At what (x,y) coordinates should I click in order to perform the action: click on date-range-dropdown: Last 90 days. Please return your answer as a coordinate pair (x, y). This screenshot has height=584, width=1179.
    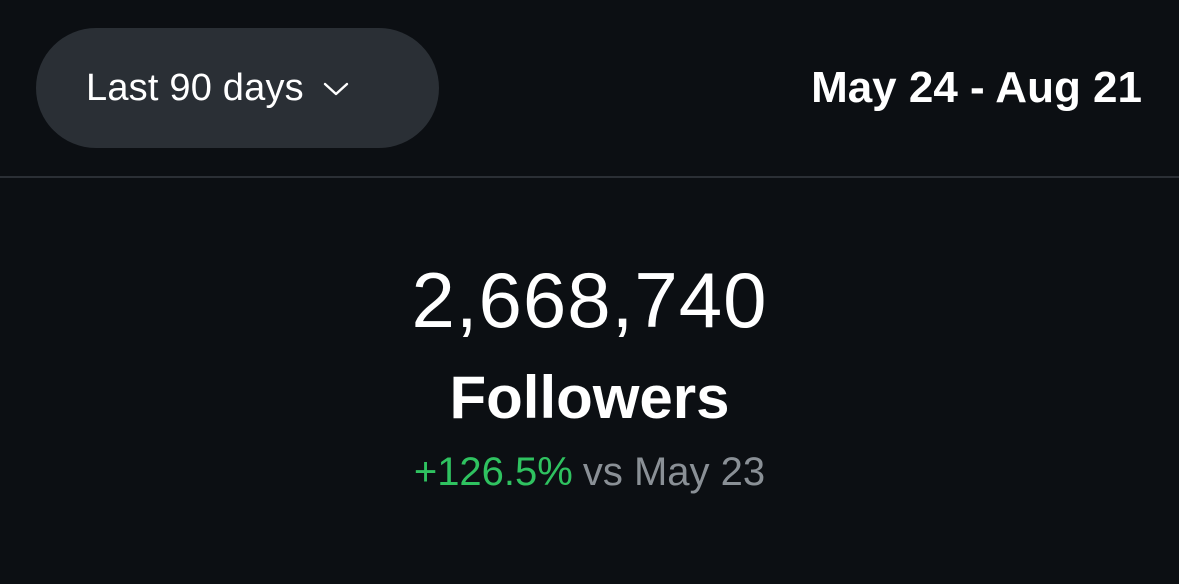
    Looking at the image, I should click on (237, 88).